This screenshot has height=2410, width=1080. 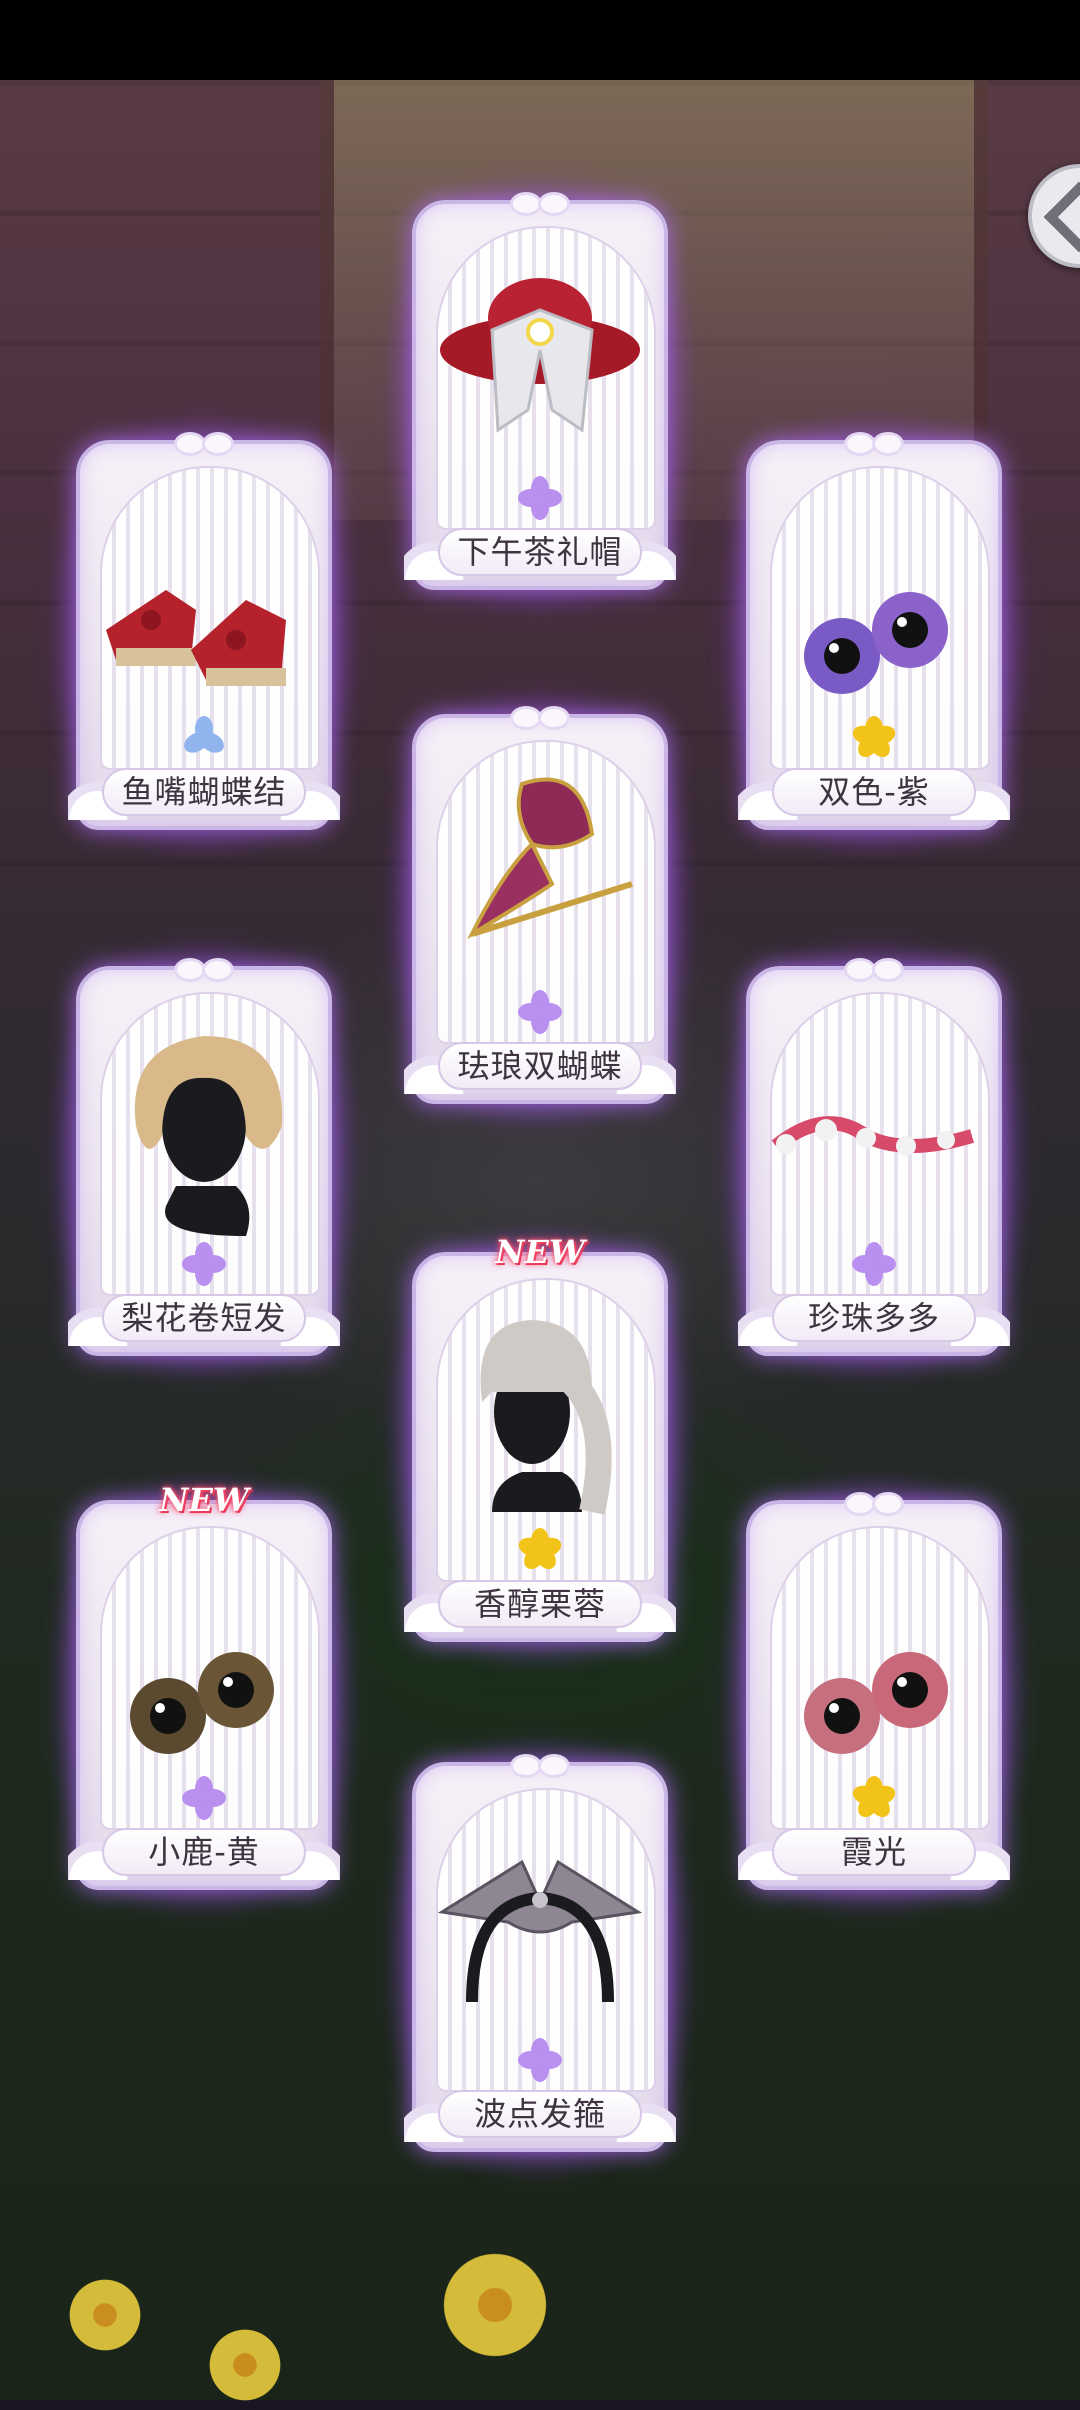 I want to click on rarity-blue-flower-icon, so click(x=204, y=738).